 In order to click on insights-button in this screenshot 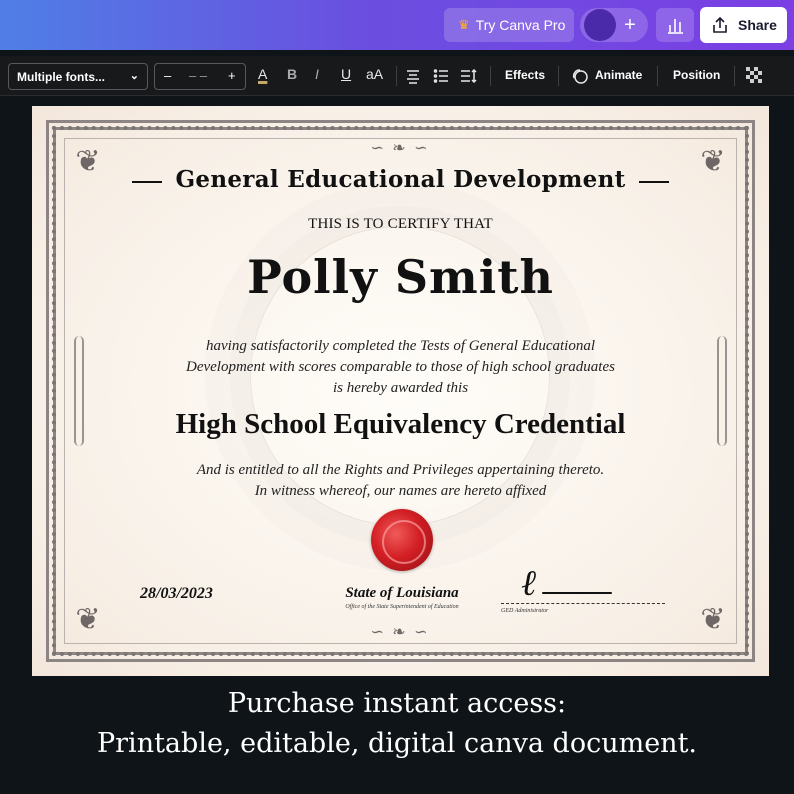, I will do `click(675, 25)`.